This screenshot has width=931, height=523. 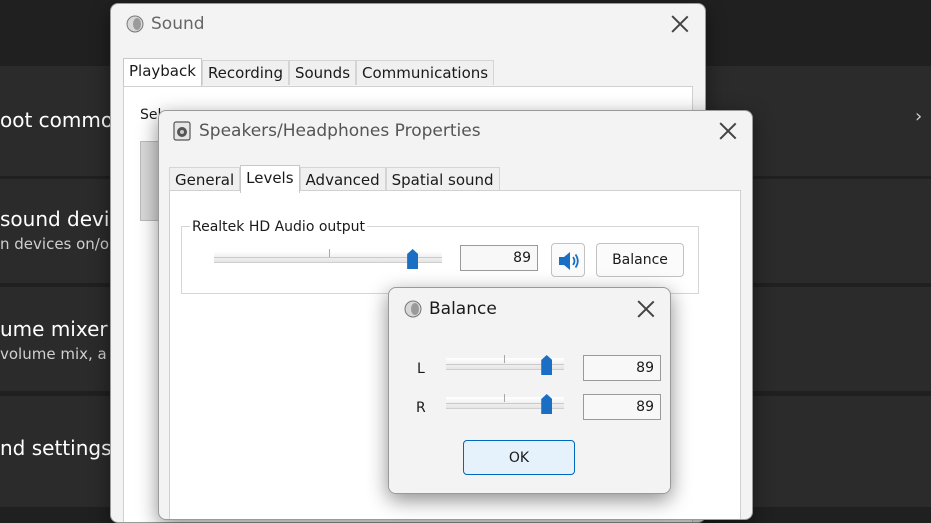 I want to click on tab-spatial-sound: Spatial sound, so click(x=442, y=179).